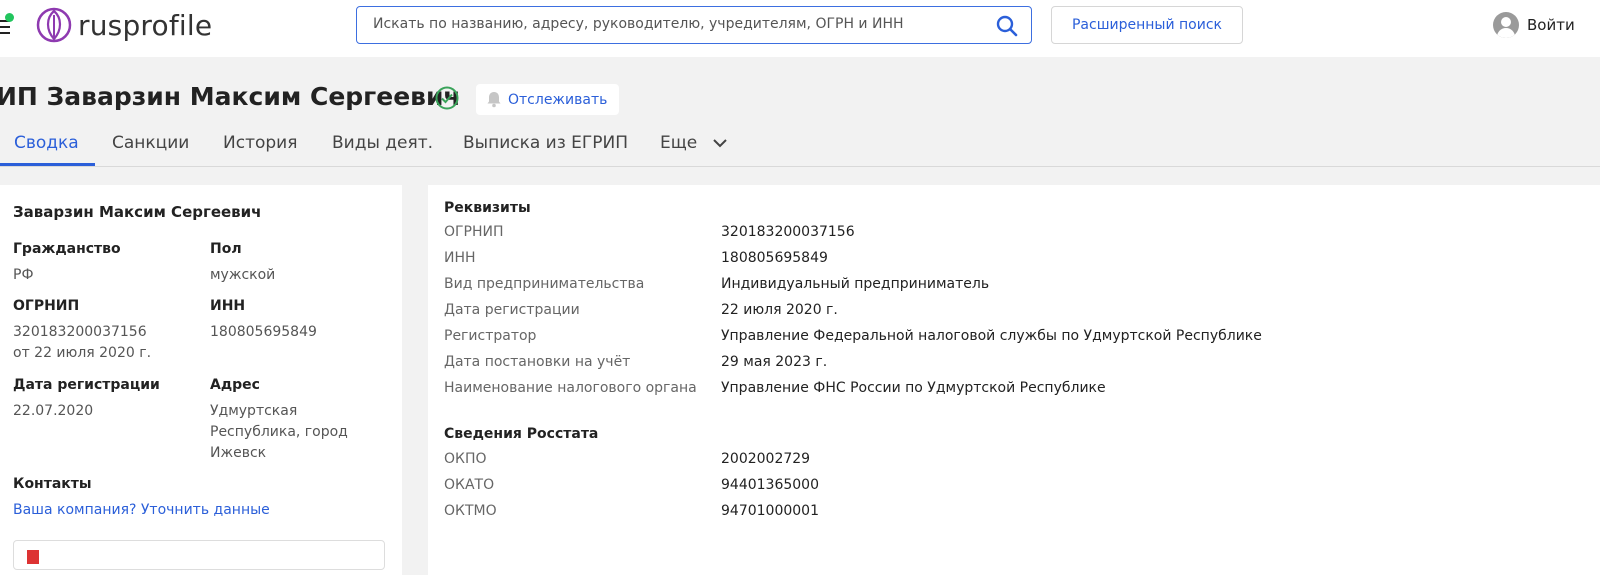  I want to click on user-icon, so click(1506, 25).